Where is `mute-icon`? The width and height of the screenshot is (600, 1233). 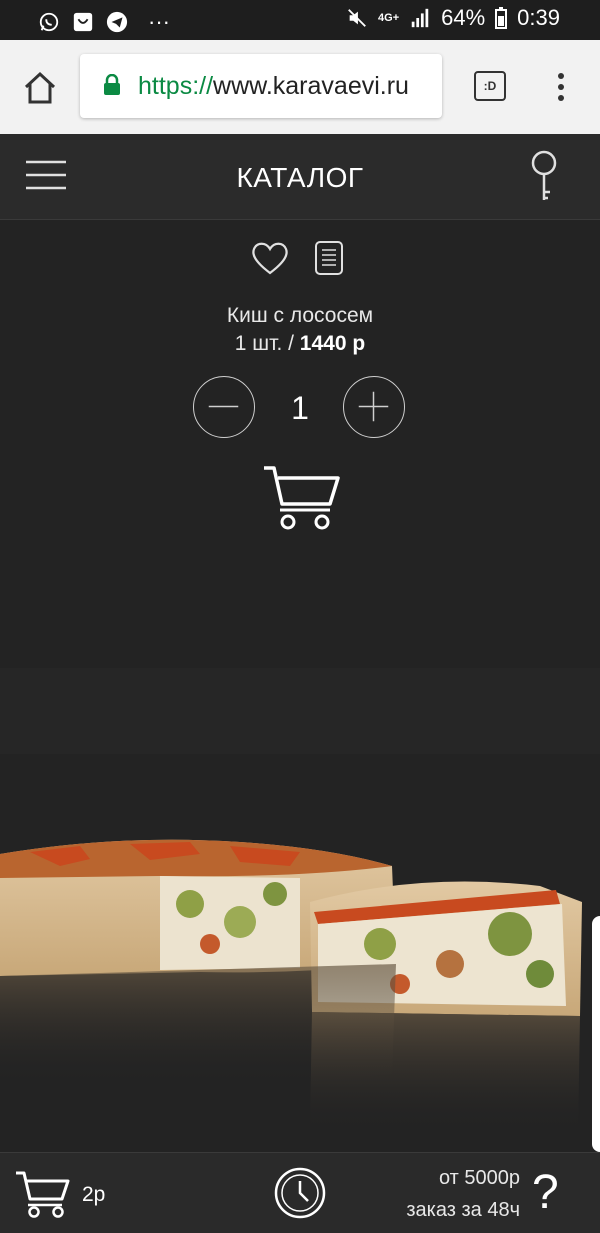
mute-icon is located at coordinates (357, 18).